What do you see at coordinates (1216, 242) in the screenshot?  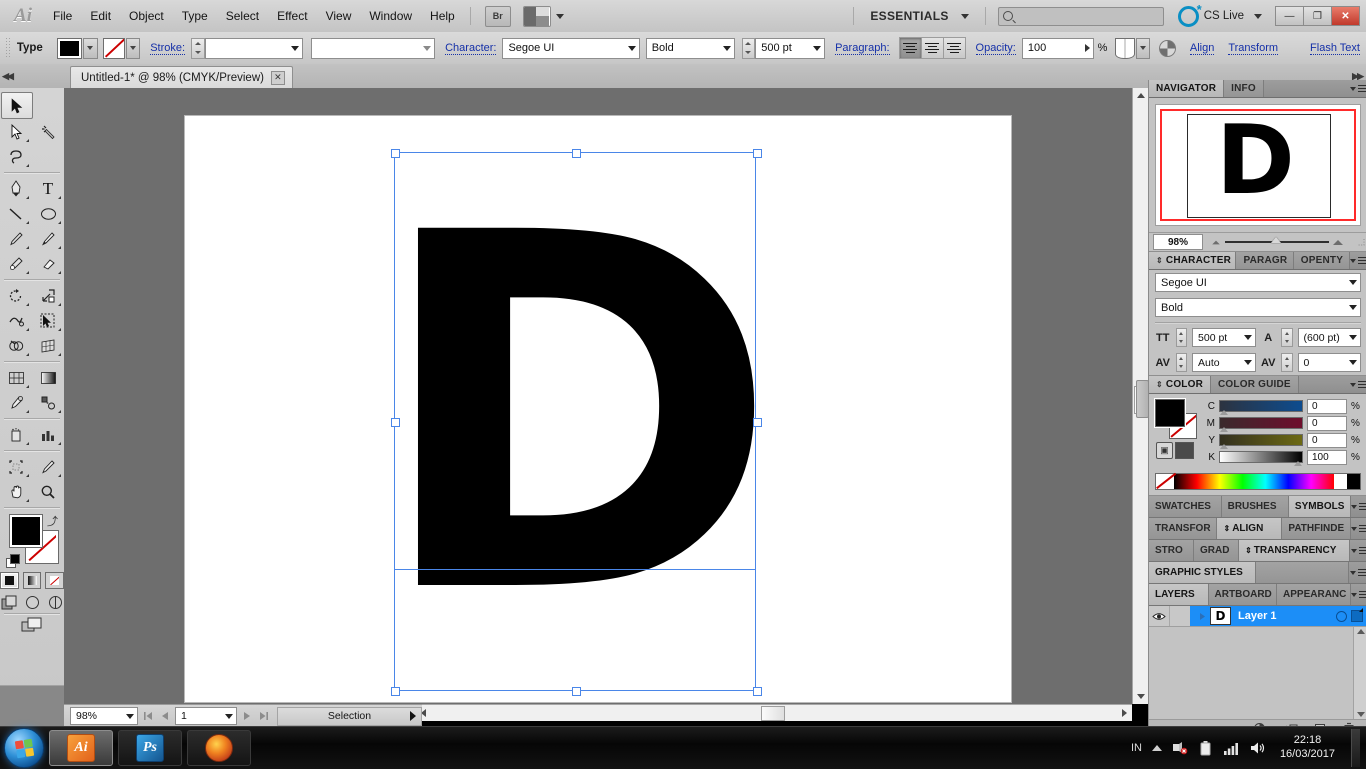 I see `zoom-out-icon` at bounding box center [1216, 242].